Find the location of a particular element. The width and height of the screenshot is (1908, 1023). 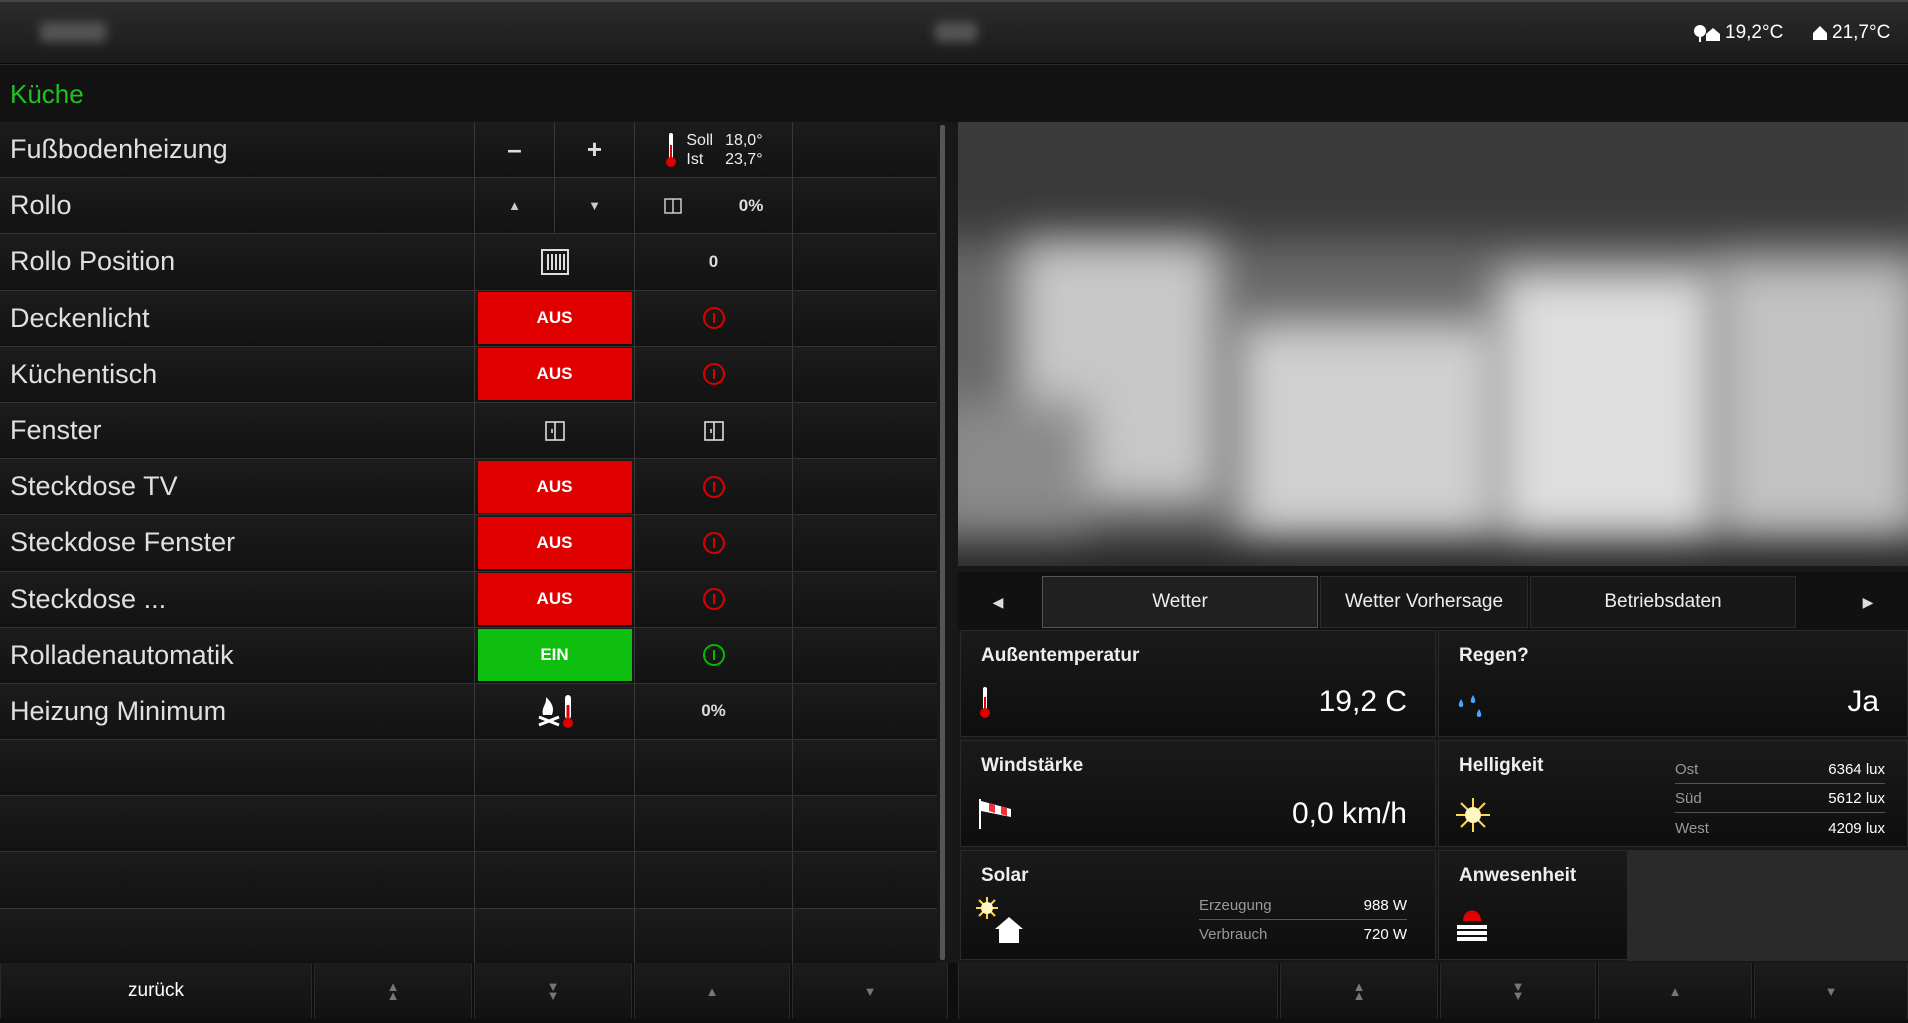

kuechentisch-toggle: AUS is located at coordinates (554, 374).